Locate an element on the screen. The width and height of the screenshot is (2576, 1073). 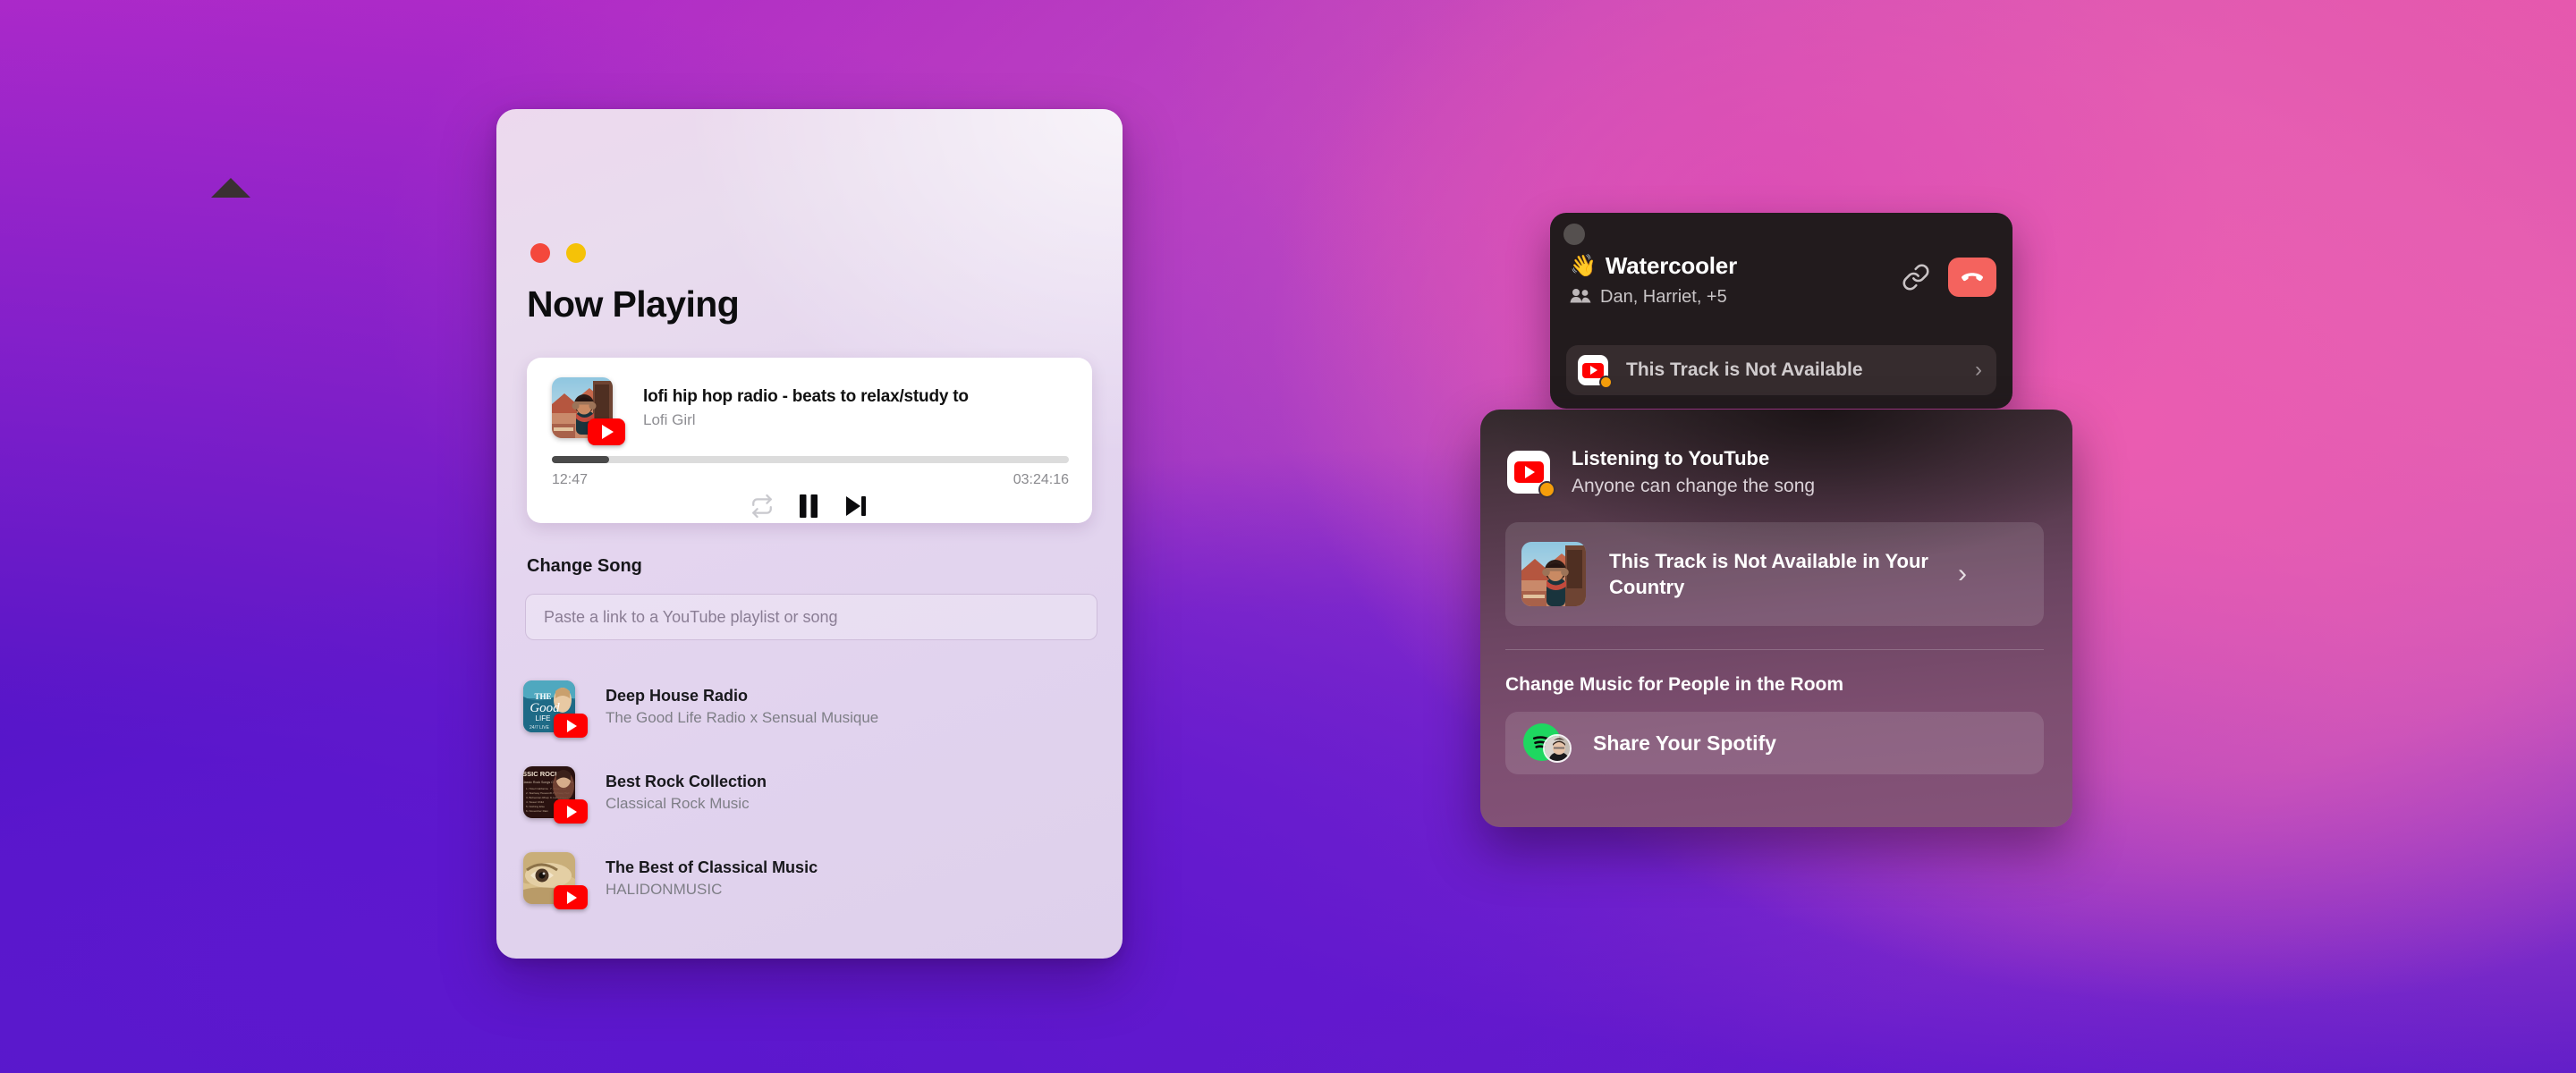
list-item-subtitle: HALIDONMUSIC is located at coordinates (664, 889).